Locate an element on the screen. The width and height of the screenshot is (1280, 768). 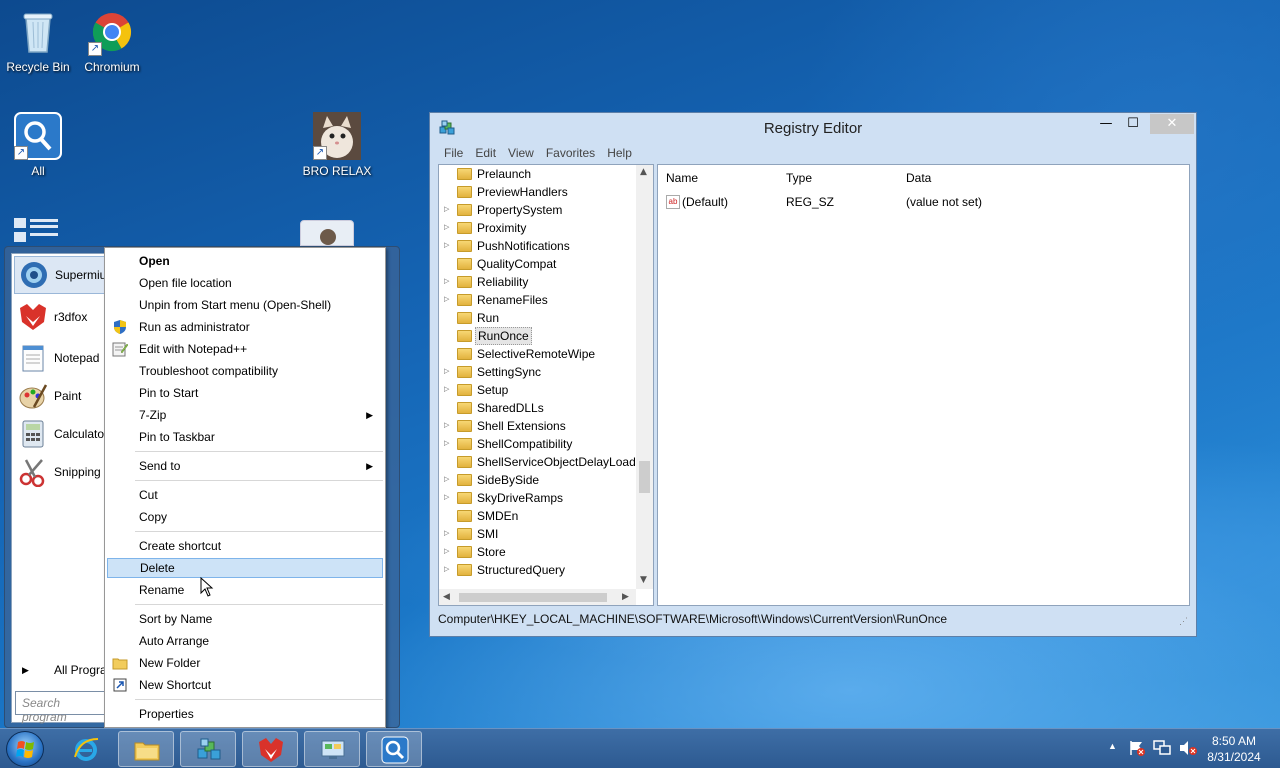
menu-item-troubleshoot: Troubleshoot compatibility is located at coordinates (245, 371).